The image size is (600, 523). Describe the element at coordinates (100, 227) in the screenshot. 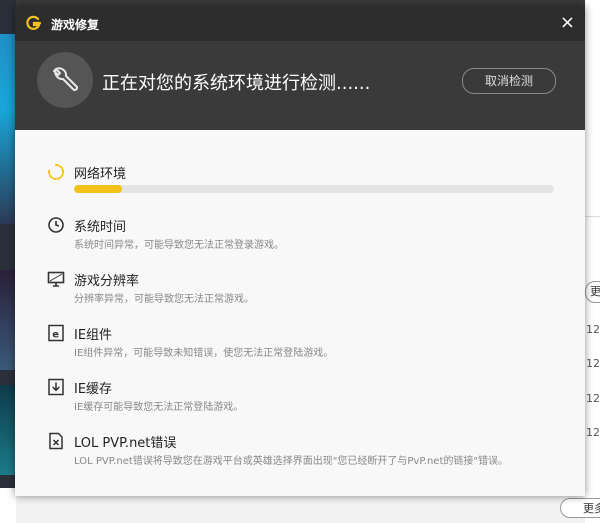

I see `check-item-name: 系统时间` at that location.